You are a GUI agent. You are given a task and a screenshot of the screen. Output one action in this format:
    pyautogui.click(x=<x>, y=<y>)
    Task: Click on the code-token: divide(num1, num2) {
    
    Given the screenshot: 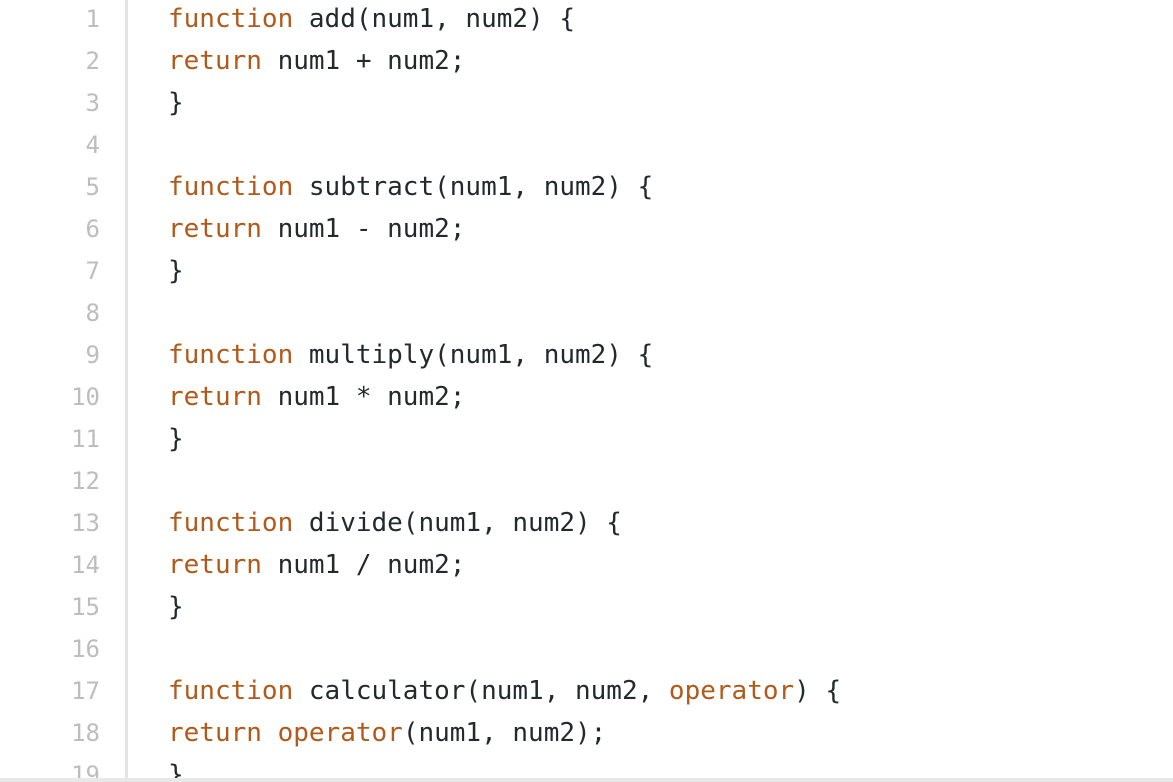 What is the action you would take?
    pyautogui.click(x=457, y=523)
    